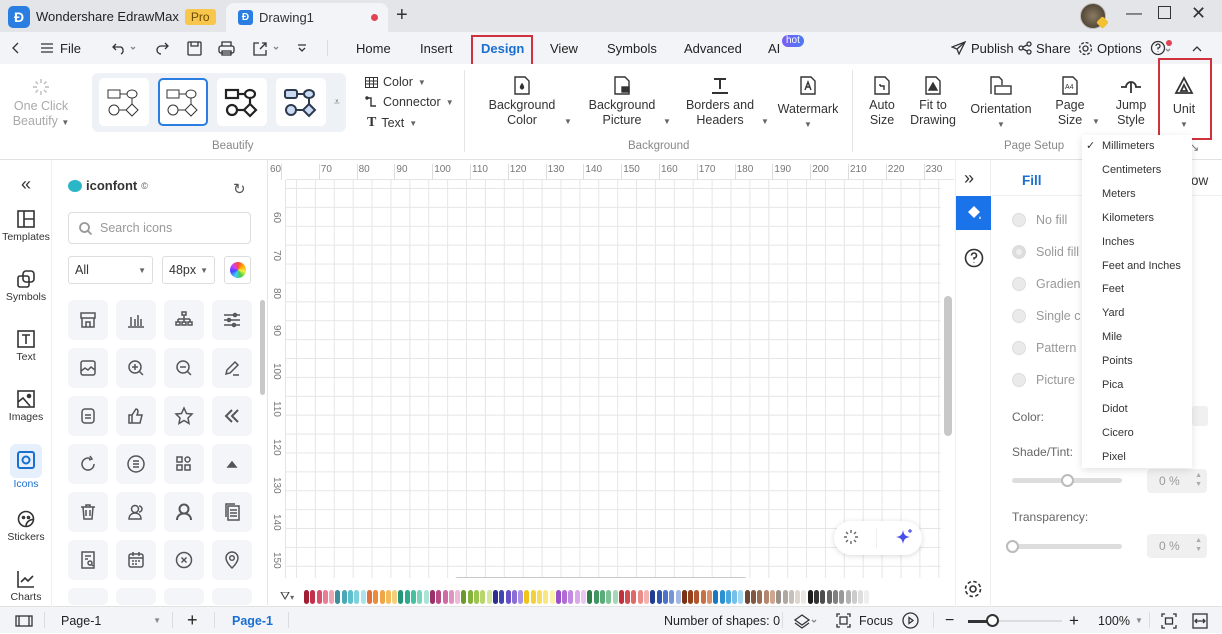 The width and height of the screenshot is (1222, 634). Describe the element at coordinates (982, 48) in the screenshot. I see `publish-button: Publish` at that location.